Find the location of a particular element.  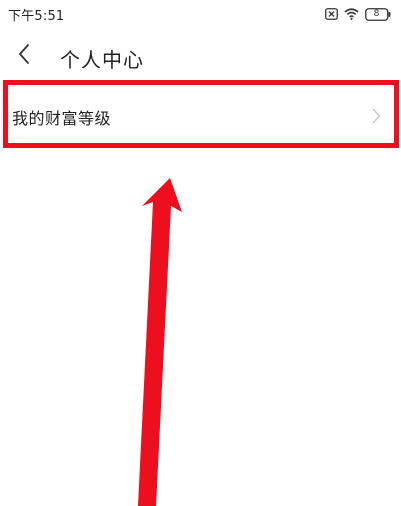

back-button is located at coordinates (24, 56).